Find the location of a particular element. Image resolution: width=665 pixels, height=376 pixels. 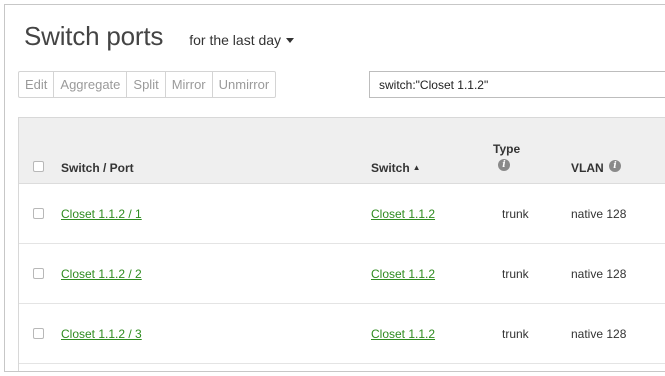

search-input is located at coordinates (517, 84).